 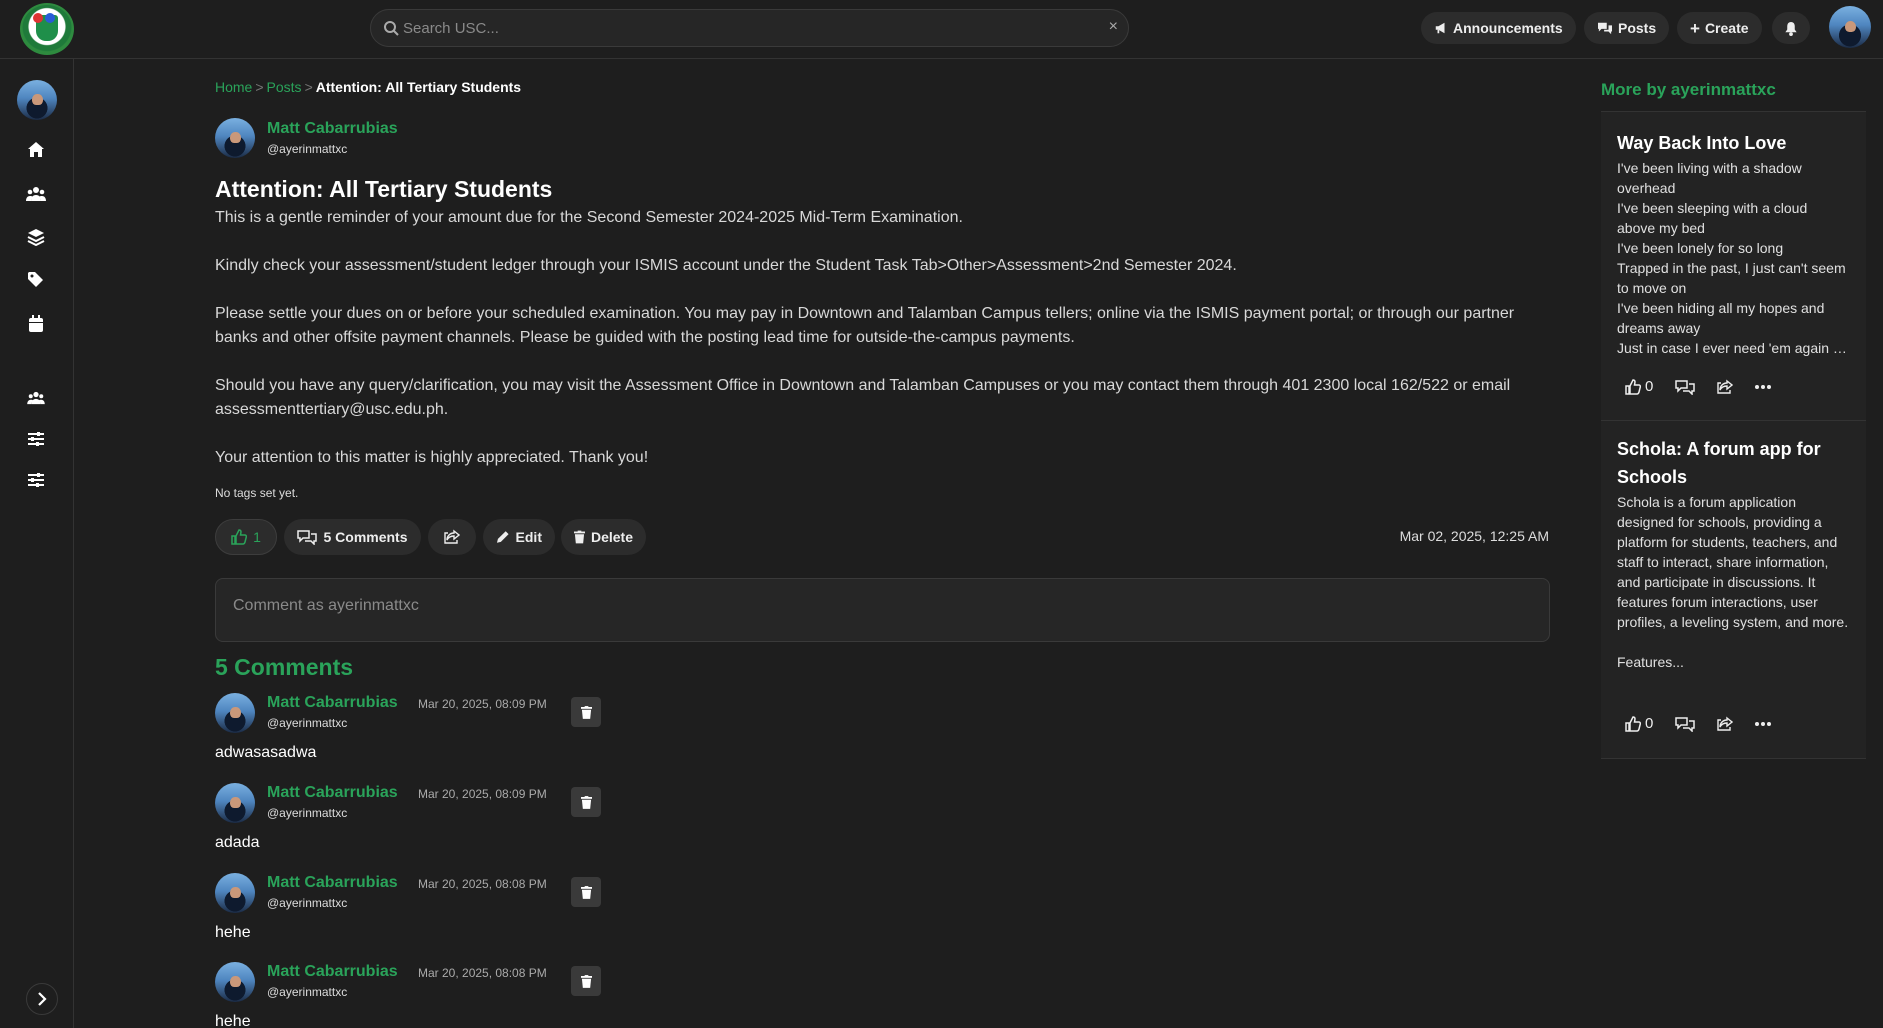 What do you see at coordinates (36, 398) in the screenshot?
I see `groups-icon` at bounding box center [36, 398].